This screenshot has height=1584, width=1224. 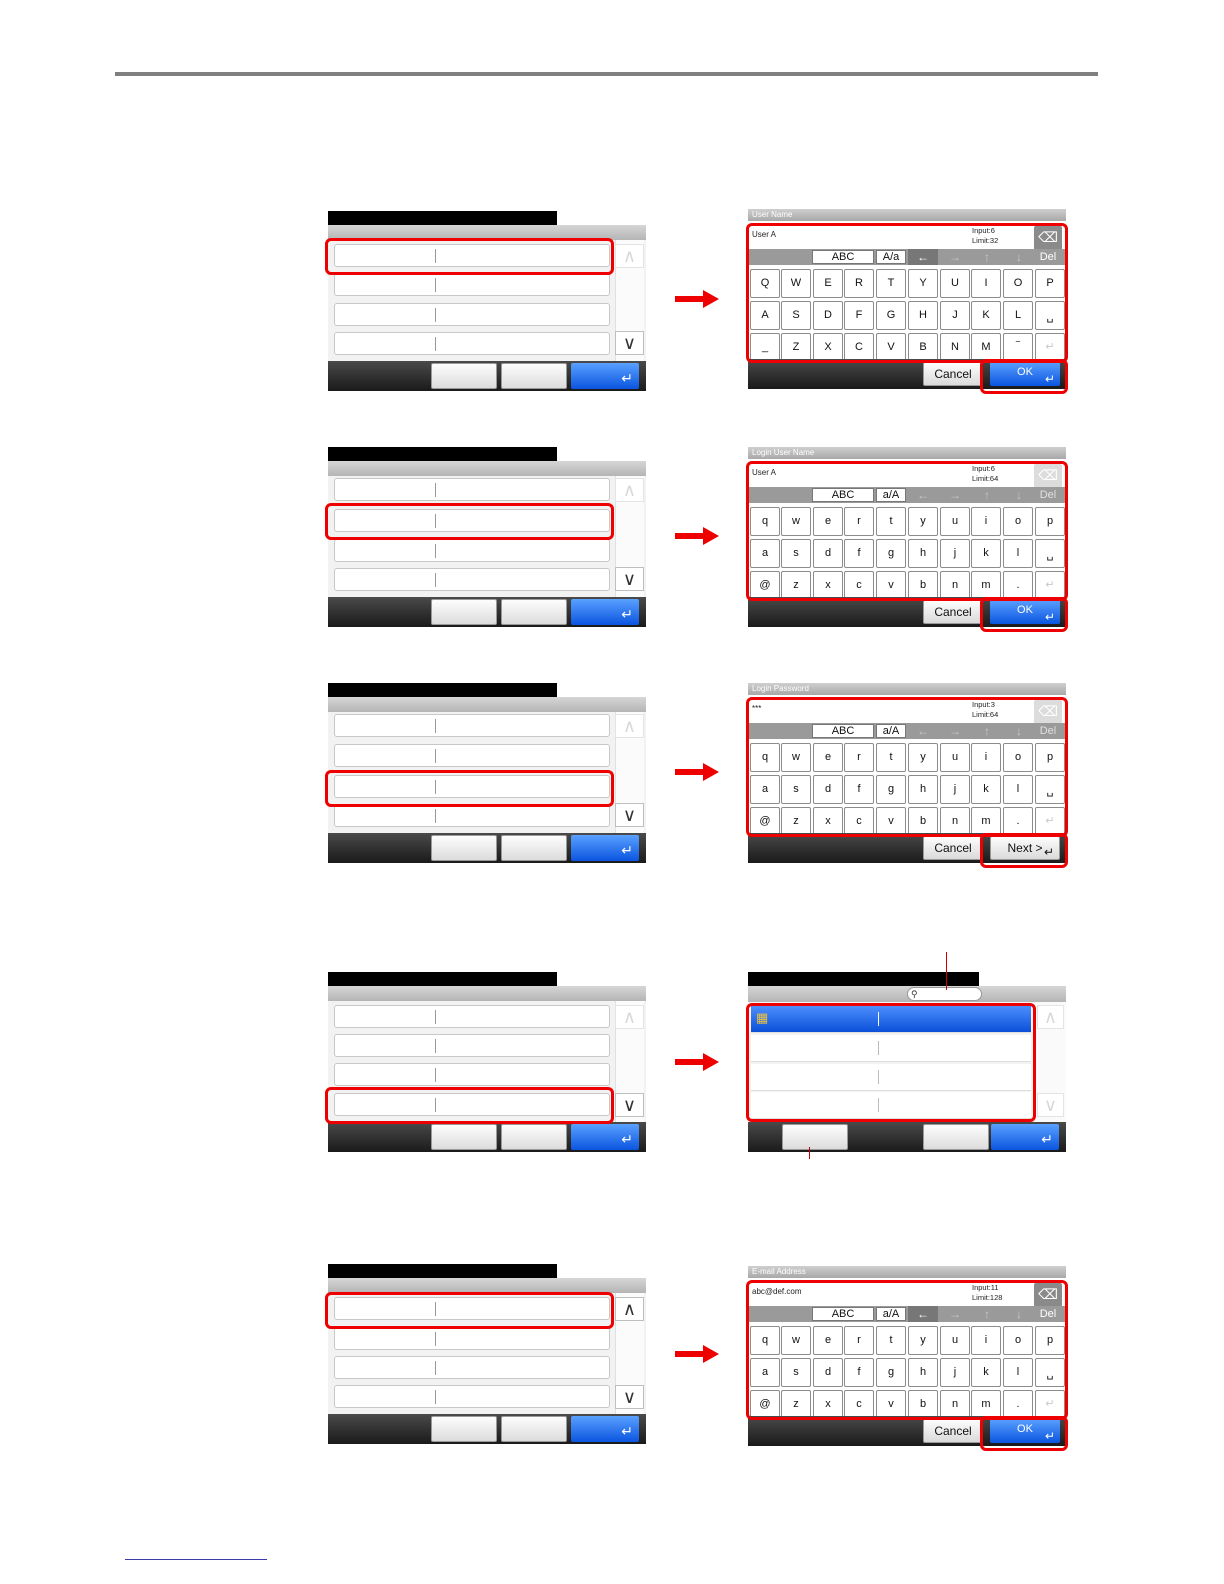 I want to click on user-list-screen-4: ∧ ∨ ↵, so click(x=487, y=1062).